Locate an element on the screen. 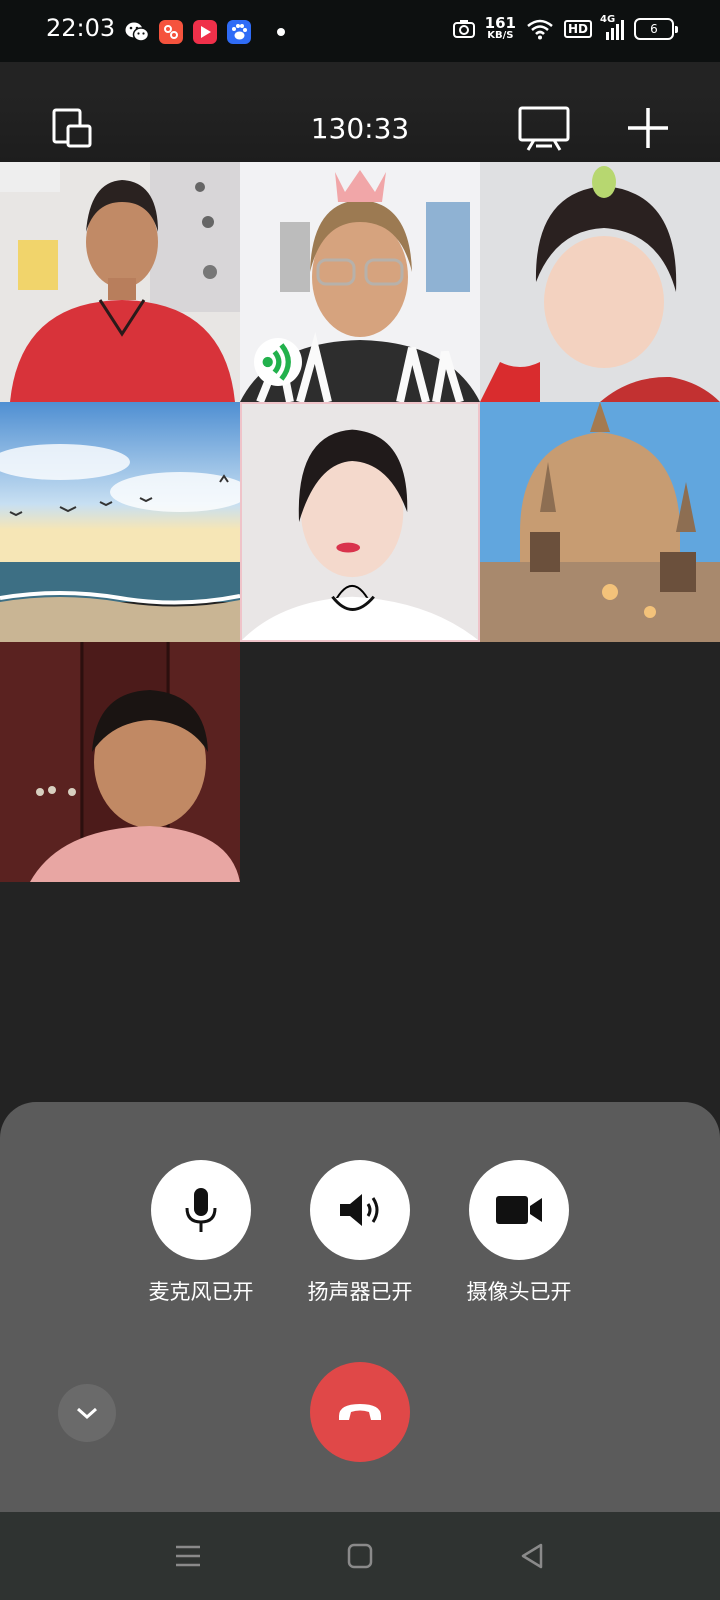  hang-up-icon is located at coordinates (360, 1412).